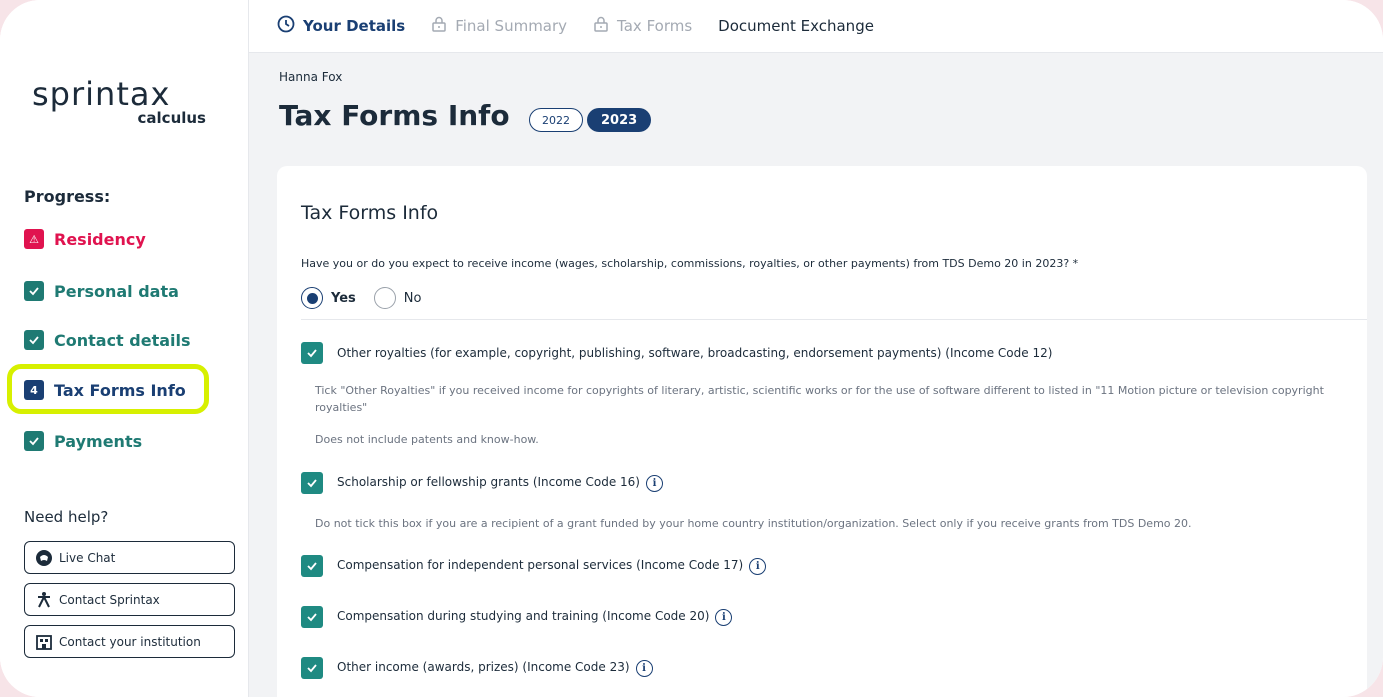  I want to click on income-radio-group: Yes No, so click(361, 298).